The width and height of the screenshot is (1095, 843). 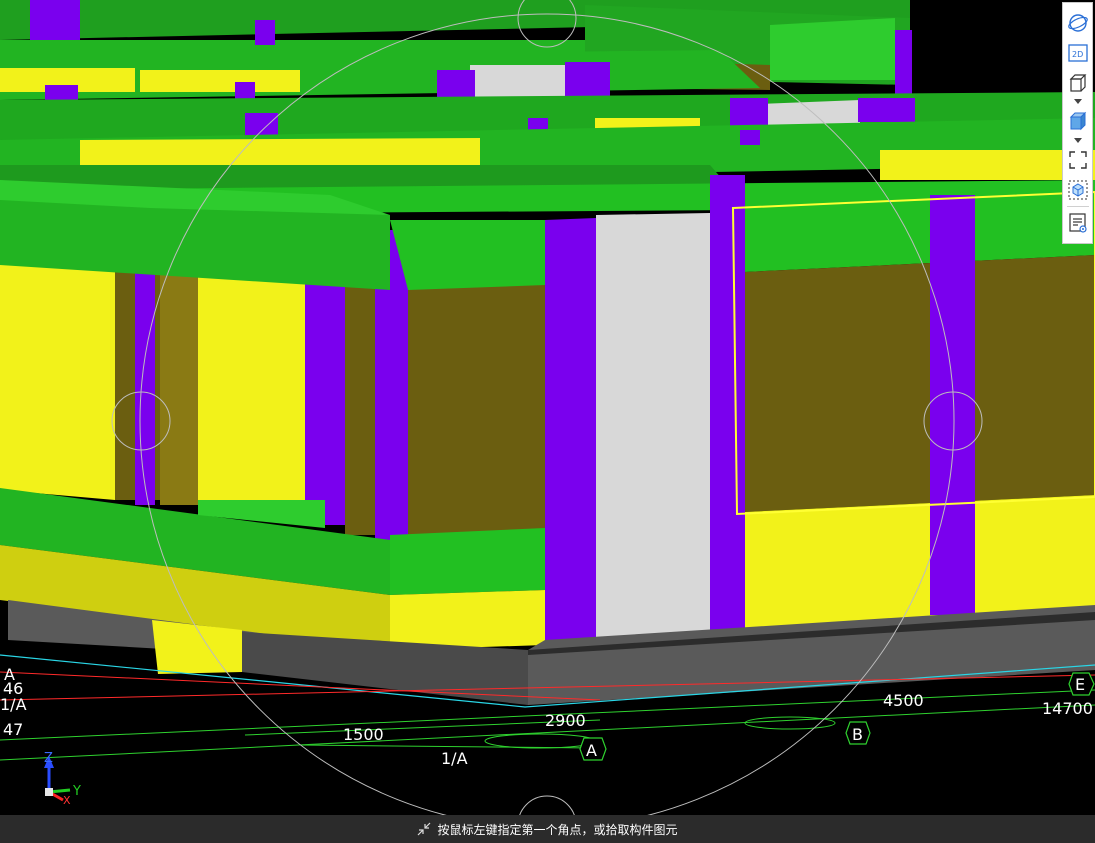 I want to click on orbit-icon, so click(x=1078, y=23).